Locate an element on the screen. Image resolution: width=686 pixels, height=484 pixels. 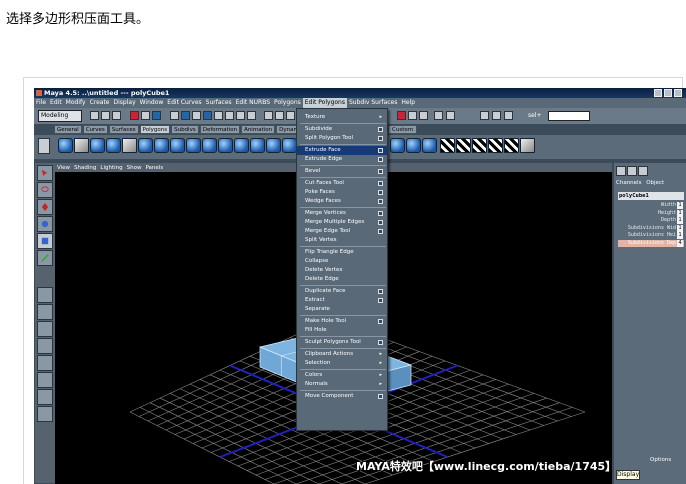
menu-item-separate: Separate is located at coordinates (342, 309).